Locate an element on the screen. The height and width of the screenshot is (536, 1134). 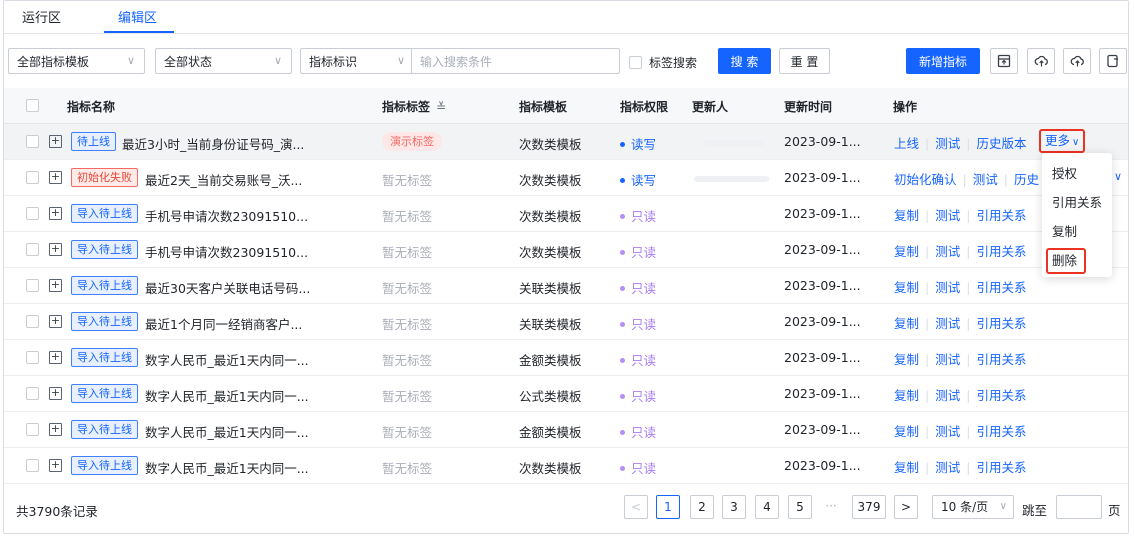
total-count: 共3790条记录 is located at coordinates (57, 511).